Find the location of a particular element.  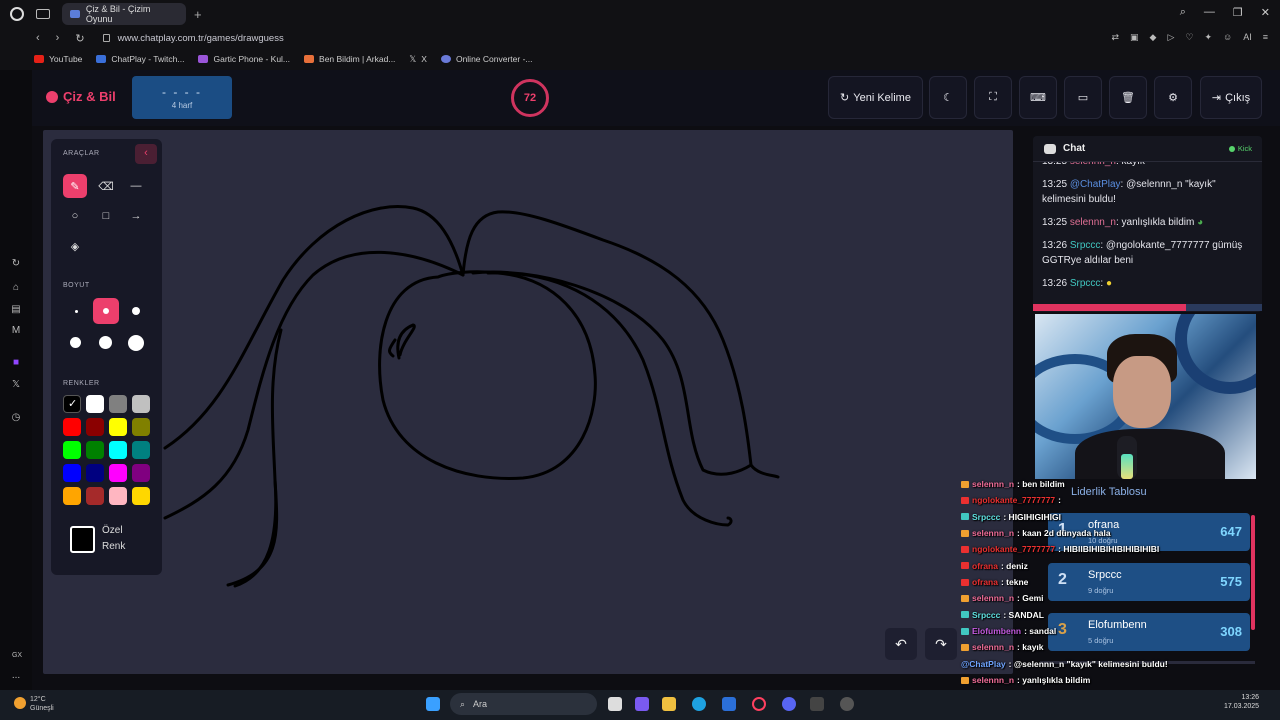

close-icon: ✕ is located at coordinates (1265, 12).